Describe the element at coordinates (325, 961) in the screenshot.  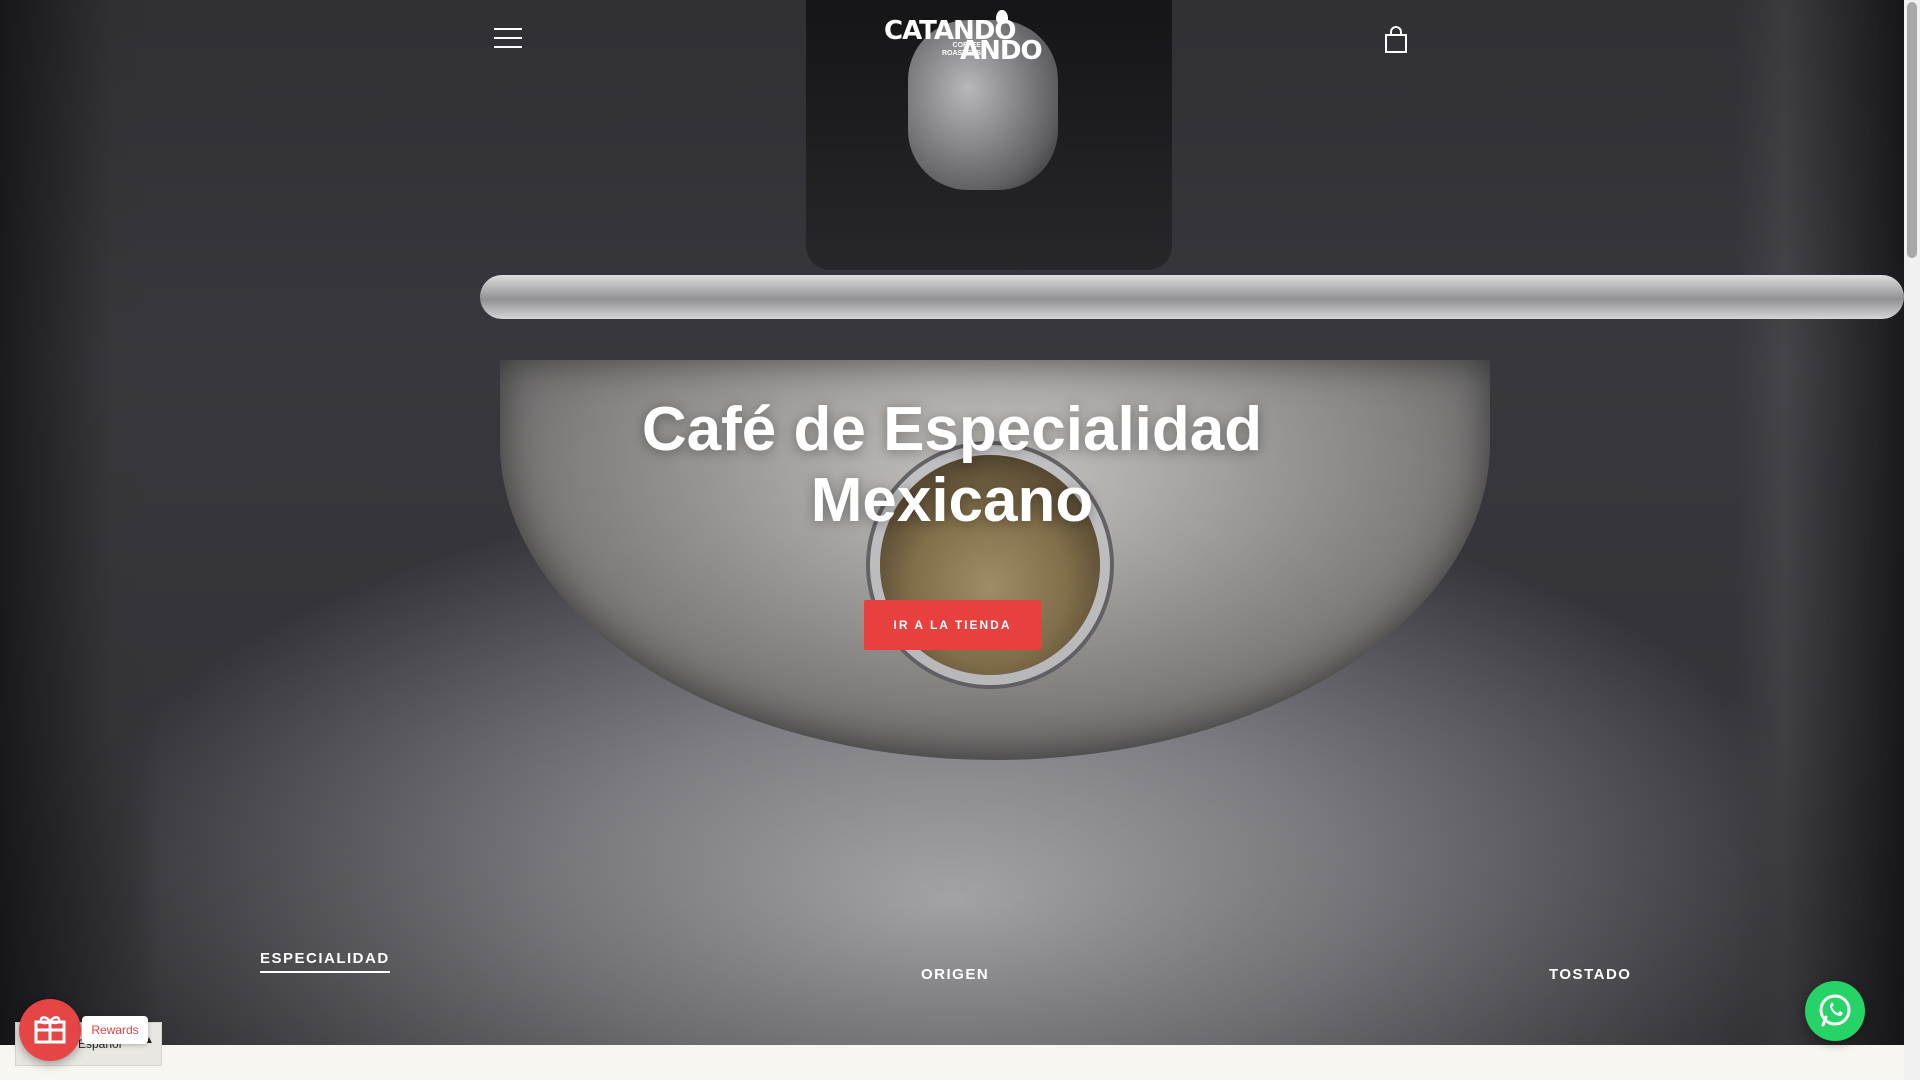
I see `tab-especialidad: ESPECIALIDAD` at that location.